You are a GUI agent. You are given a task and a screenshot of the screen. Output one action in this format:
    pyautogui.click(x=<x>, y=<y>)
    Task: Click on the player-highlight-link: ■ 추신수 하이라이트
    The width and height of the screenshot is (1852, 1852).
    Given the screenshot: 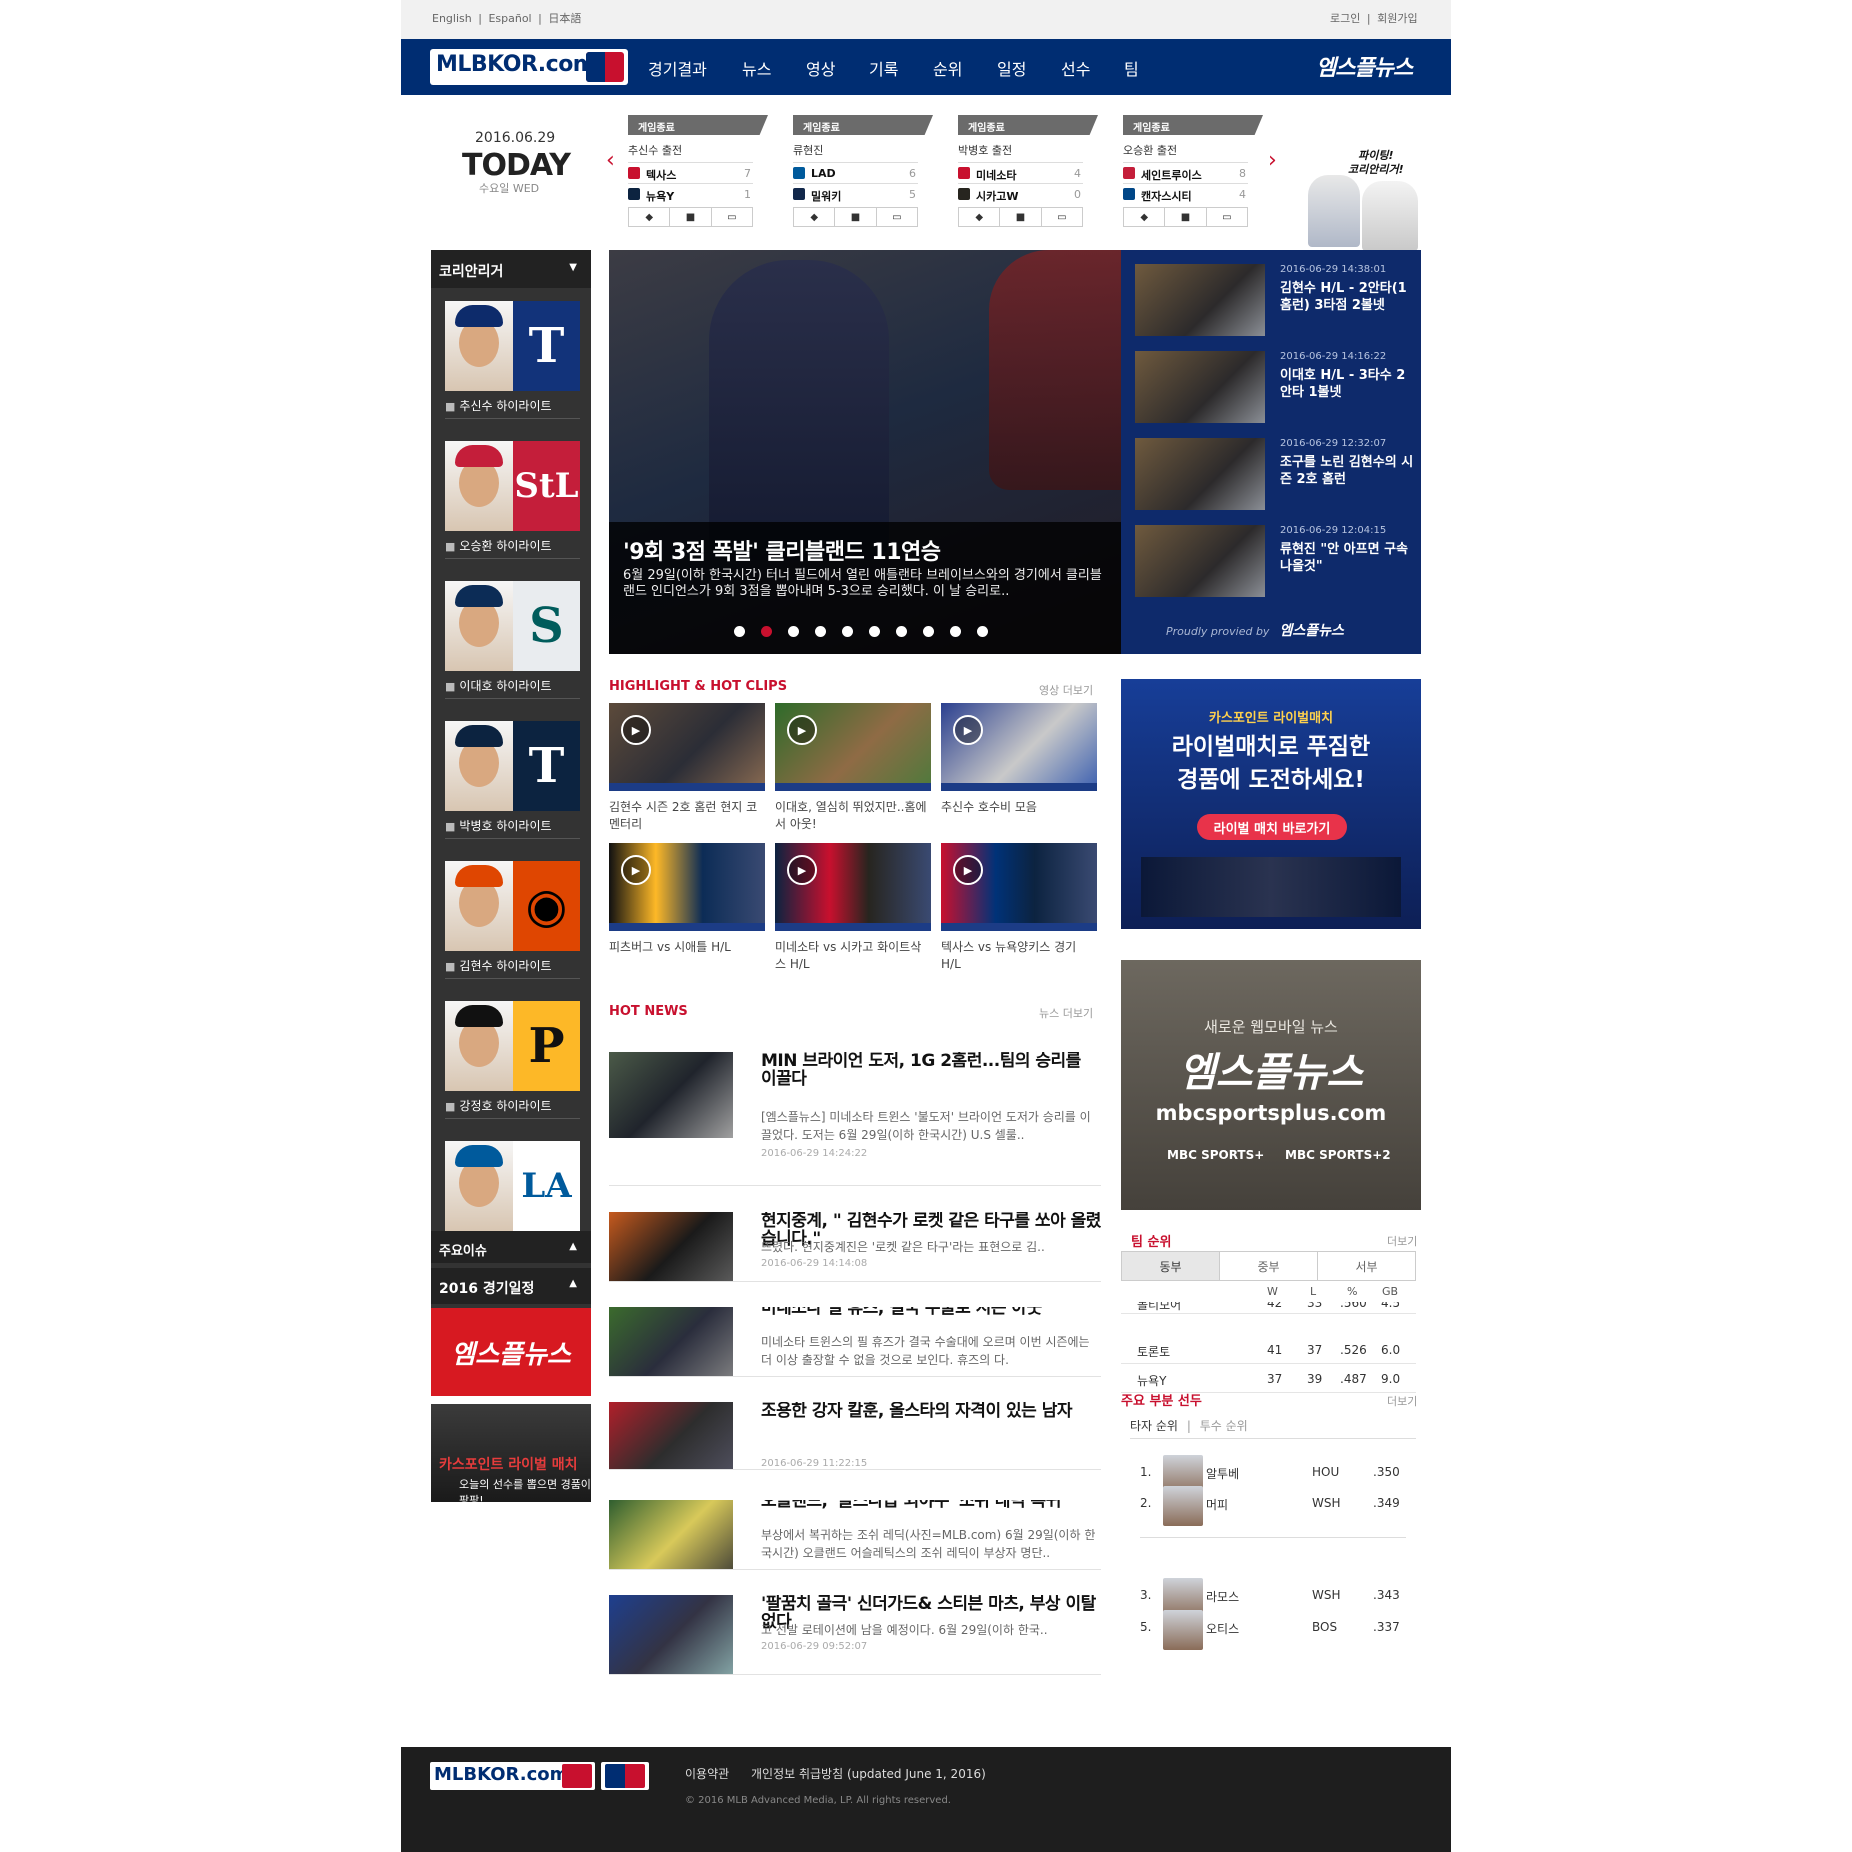 What is the action you would take?
    pyautogui.click(x=512, y=408)
    